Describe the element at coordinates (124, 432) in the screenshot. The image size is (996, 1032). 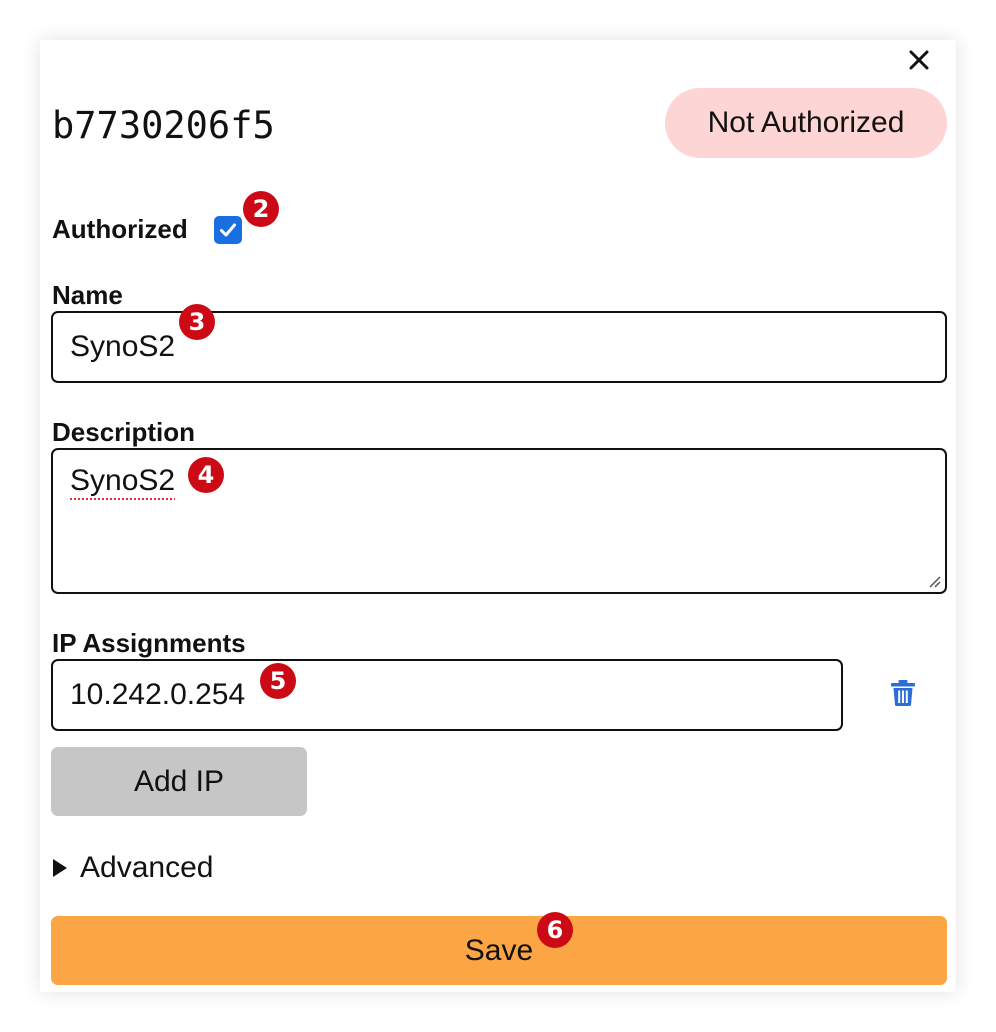
I see `description-label: Description` at that location.